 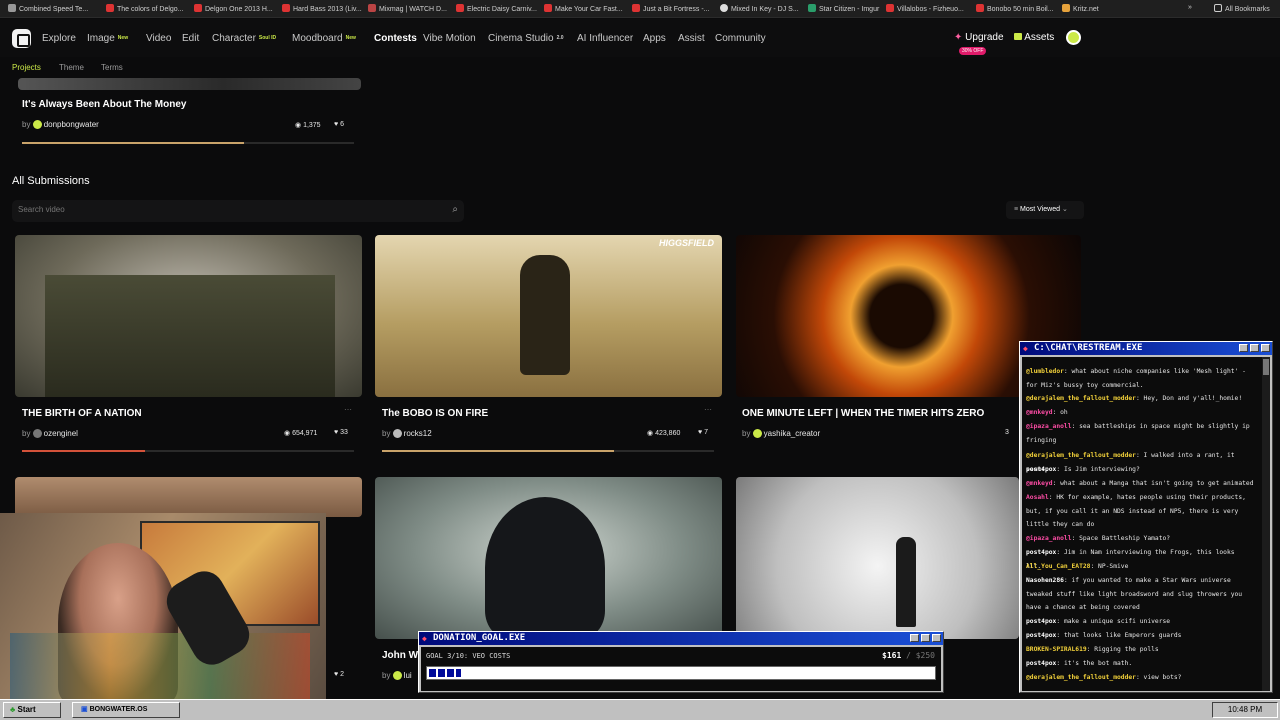 I want to click on video-progress, so click(x=188, y=451).